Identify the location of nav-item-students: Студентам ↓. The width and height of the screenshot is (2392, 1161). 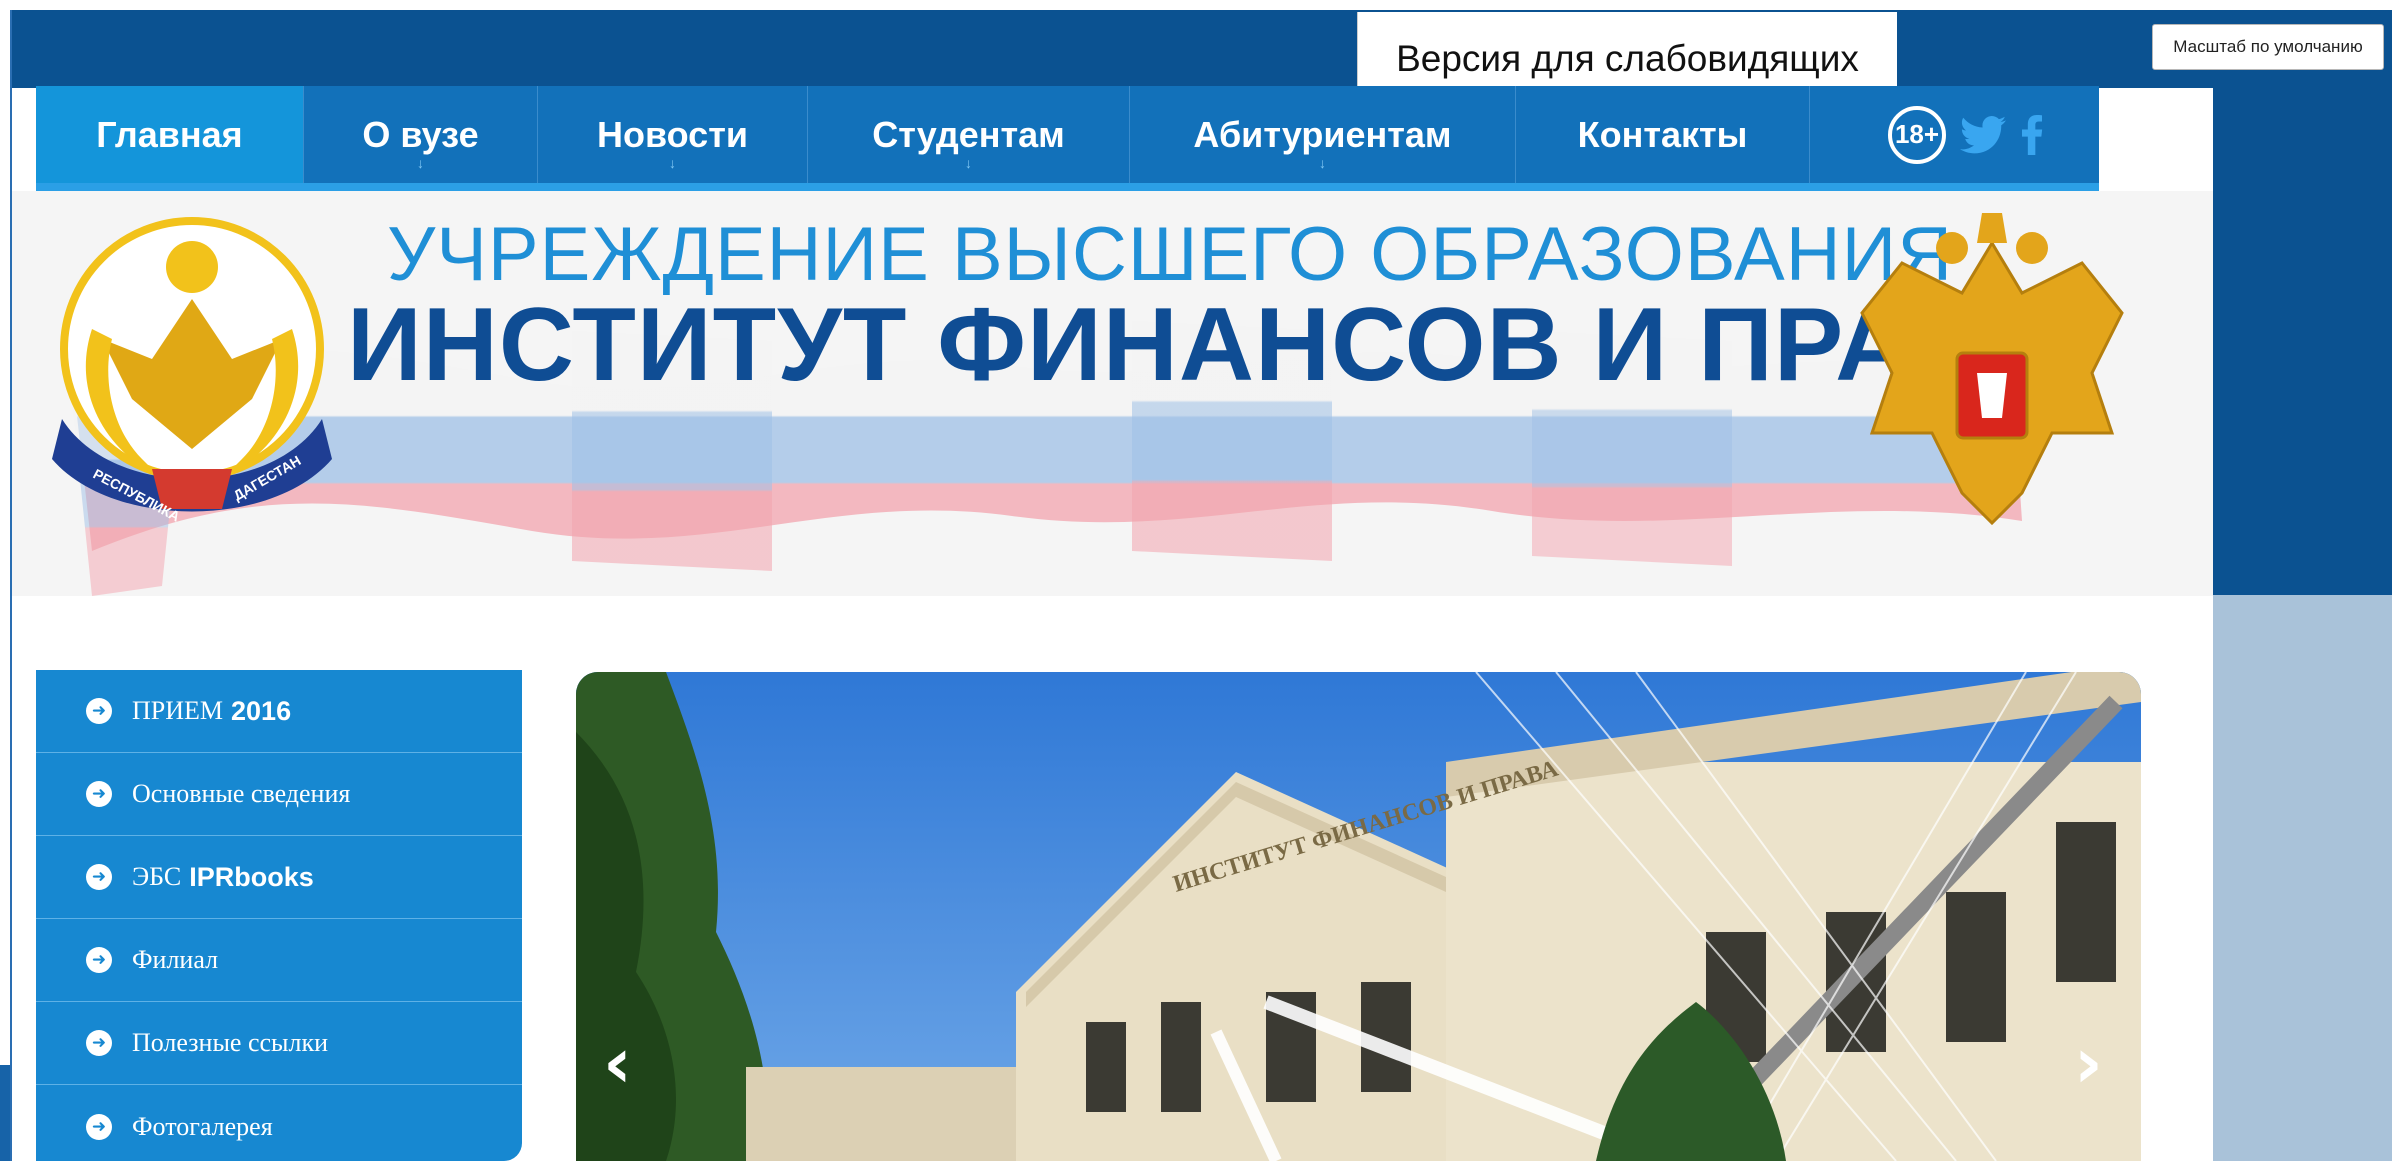
(969, 134).